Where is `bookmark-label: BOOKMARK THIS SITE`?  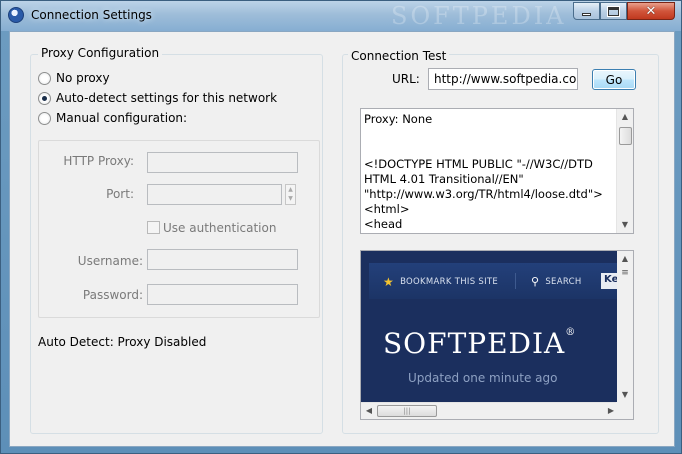
bookmark-label: BOOKMARK THIS SITE is located at coordinates (449, 282).